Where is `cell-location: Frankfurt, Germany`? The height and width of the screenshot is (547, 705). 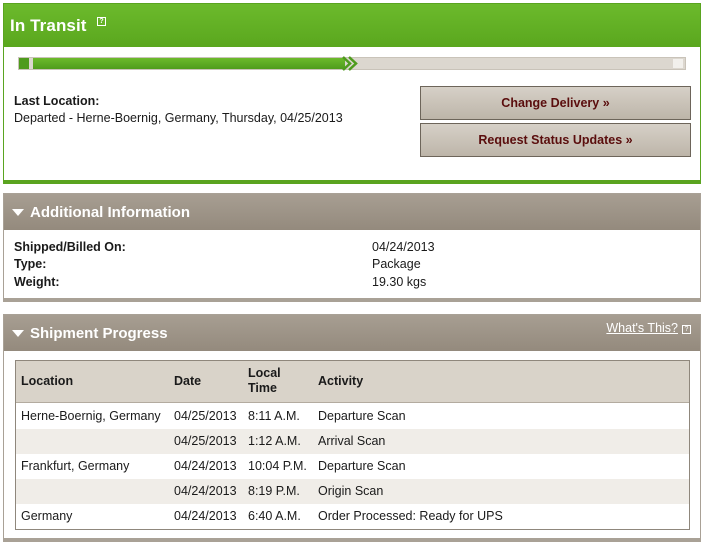 cell-location: Frankfurt, Germany is located at coordinates (75, 466).